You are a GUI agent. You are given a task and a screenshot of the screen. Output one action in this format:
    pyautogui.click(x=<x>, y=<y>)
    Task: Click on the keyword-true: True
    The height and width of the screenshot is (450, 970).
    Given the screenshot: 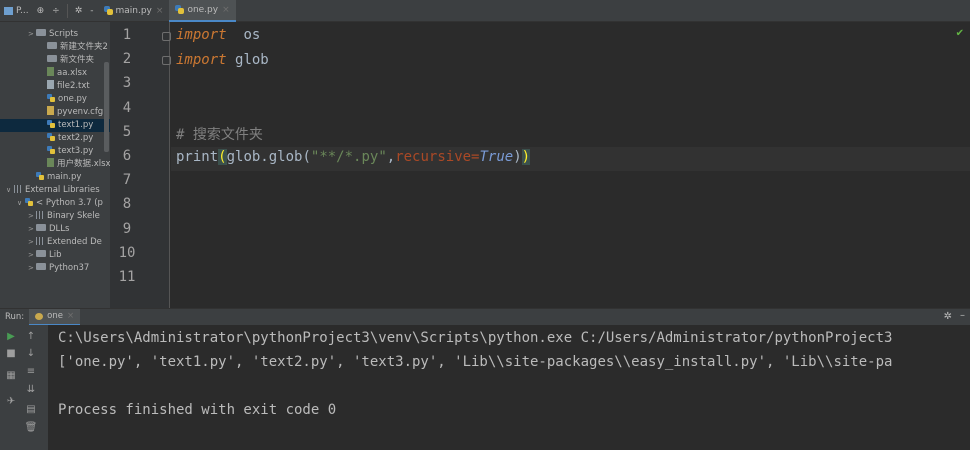 What is the action you would take?
    pyautogui.click(x=496, y=157)
    